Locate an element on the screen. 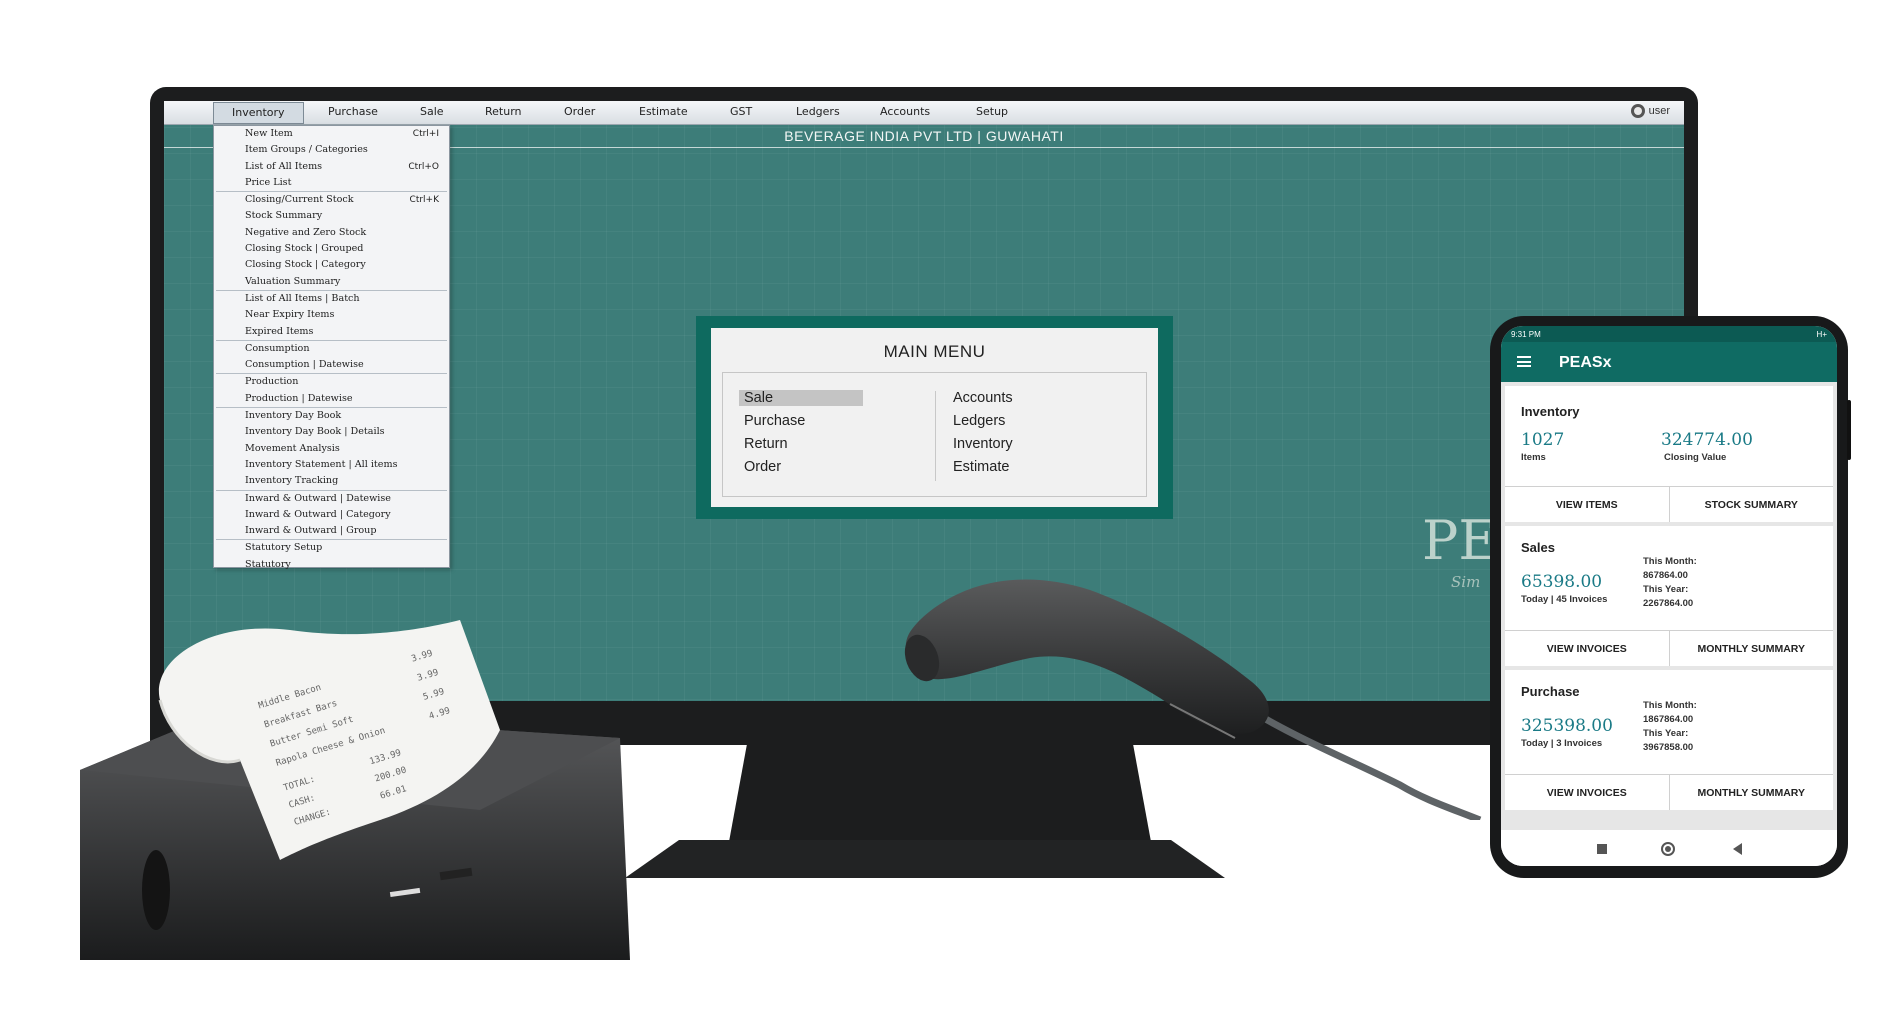  phone-side-button is located at coordinates (1849, 430).